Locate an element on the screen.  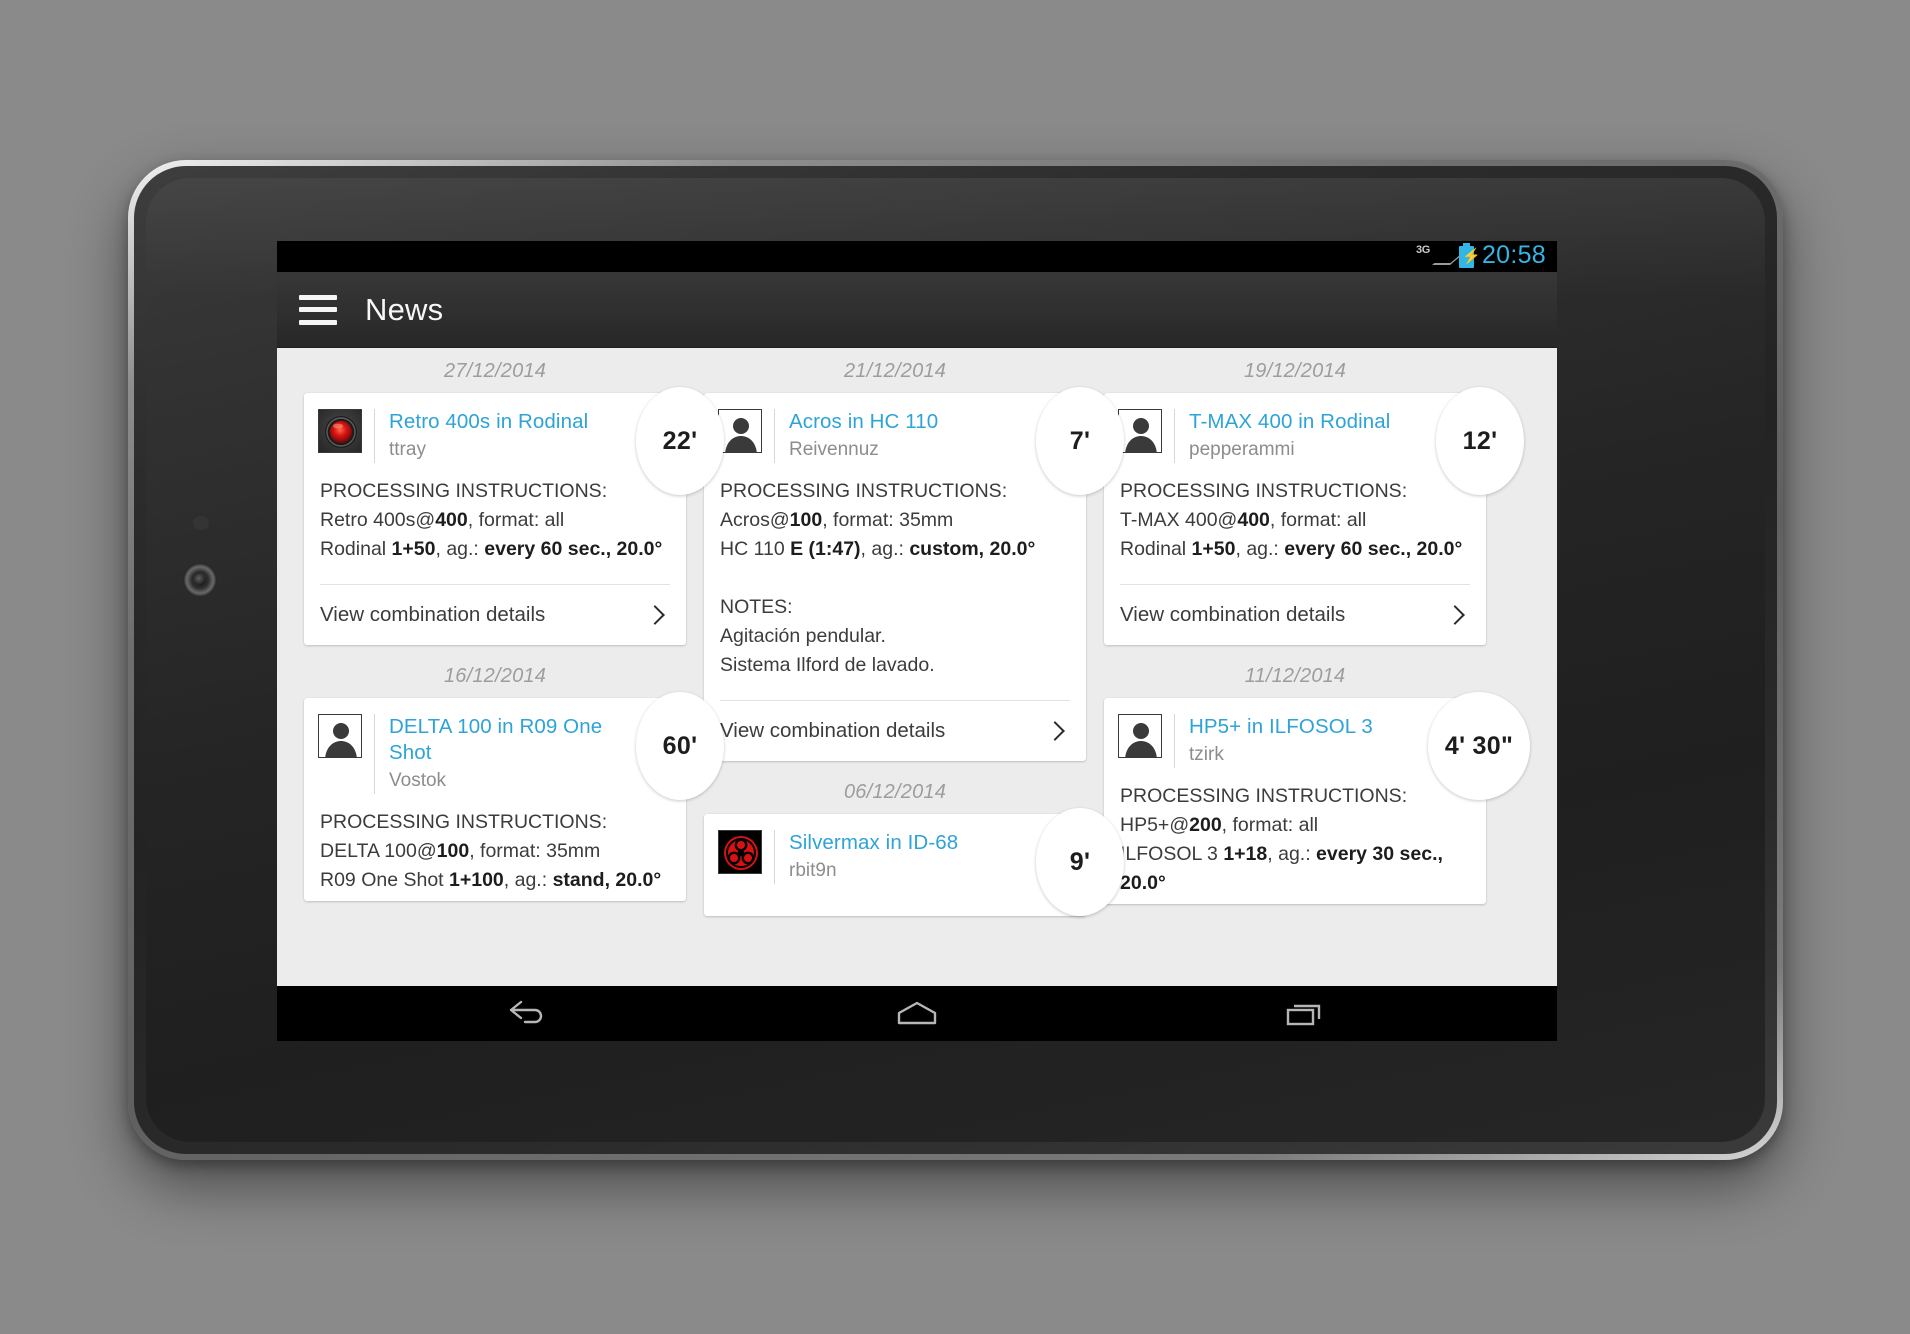
combination-title: DELTA 100 in R09 One Shot is located at coordinates (510, 740).